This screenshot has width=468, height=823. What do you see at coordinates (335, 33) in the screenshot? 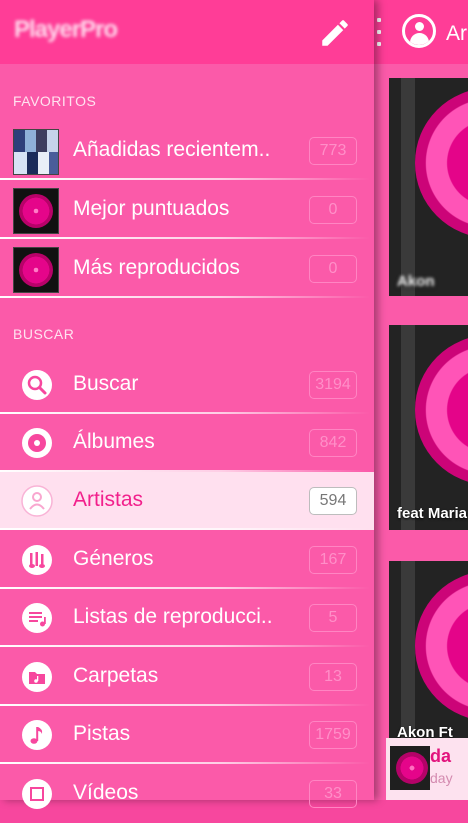
I see `edit-pencil-icon` at bounding box center [335, 33].